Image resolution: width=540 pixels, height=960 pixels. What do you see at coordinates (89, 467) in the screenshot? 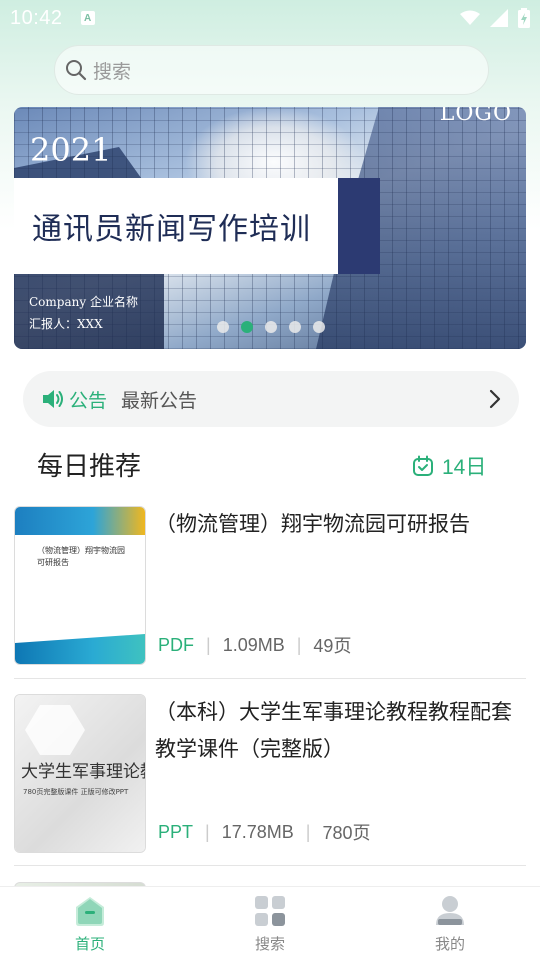
I see `section-title: 每日推荐` at bounding box center [89, 467].